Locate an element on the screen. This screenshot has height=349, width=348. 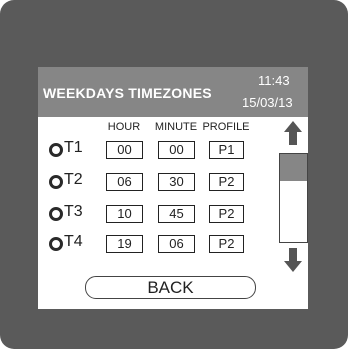
row-label: T4 is located at coordinates (73, 241).